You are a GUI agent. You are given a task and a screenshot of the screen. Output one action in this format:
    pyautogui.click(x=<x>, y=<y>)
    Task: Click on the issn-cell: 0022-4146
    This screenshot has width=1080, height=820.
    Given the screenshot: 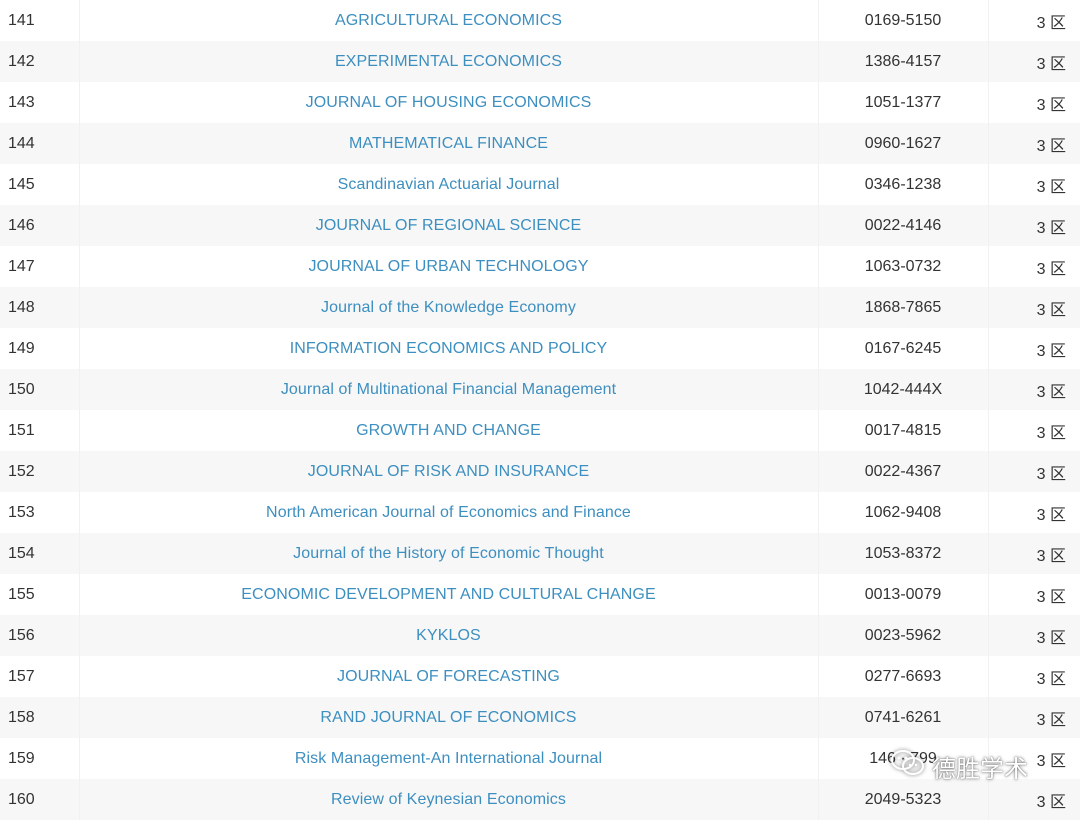 What is the action you would take?
    pyautogui.click(x=903, y=225)
    